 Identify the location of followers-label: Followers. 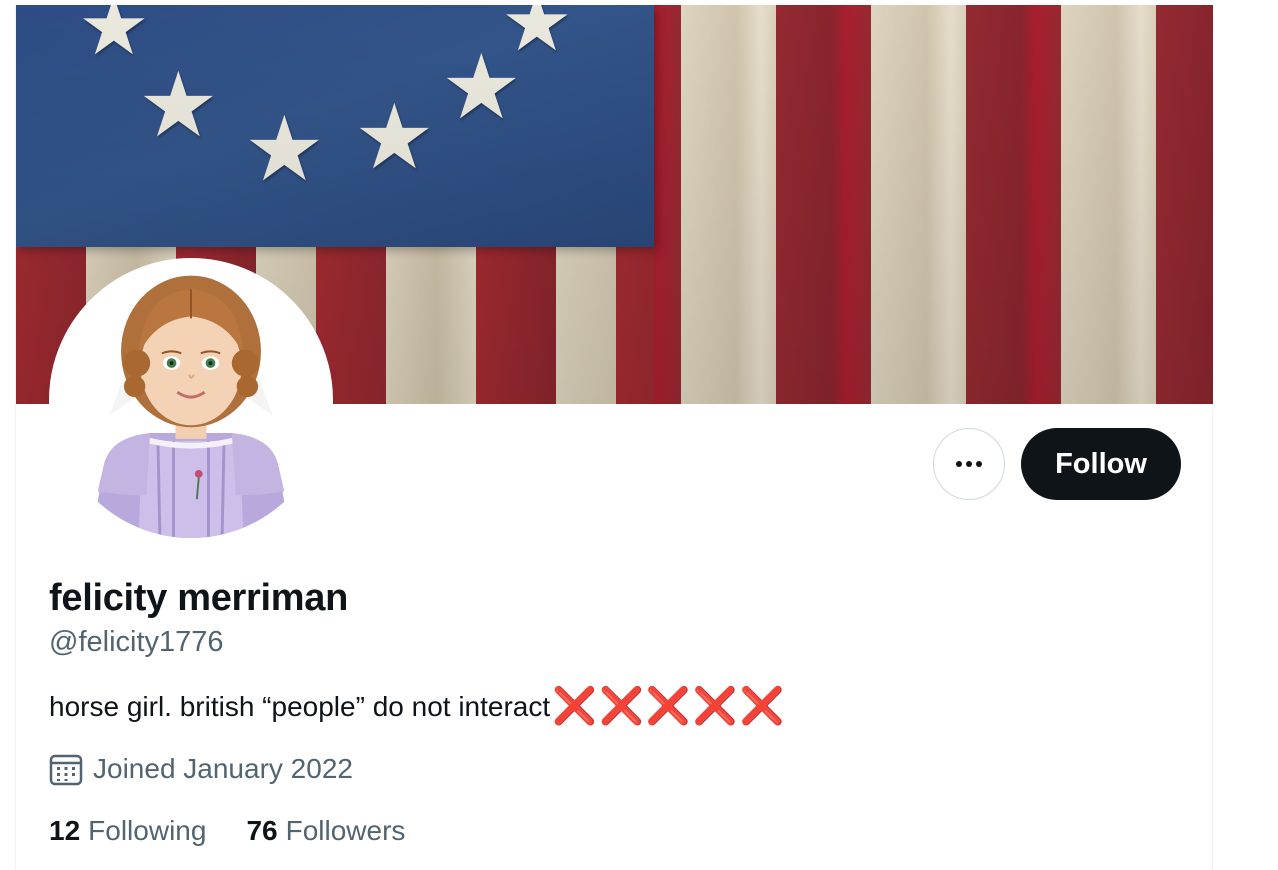
(345, 830).